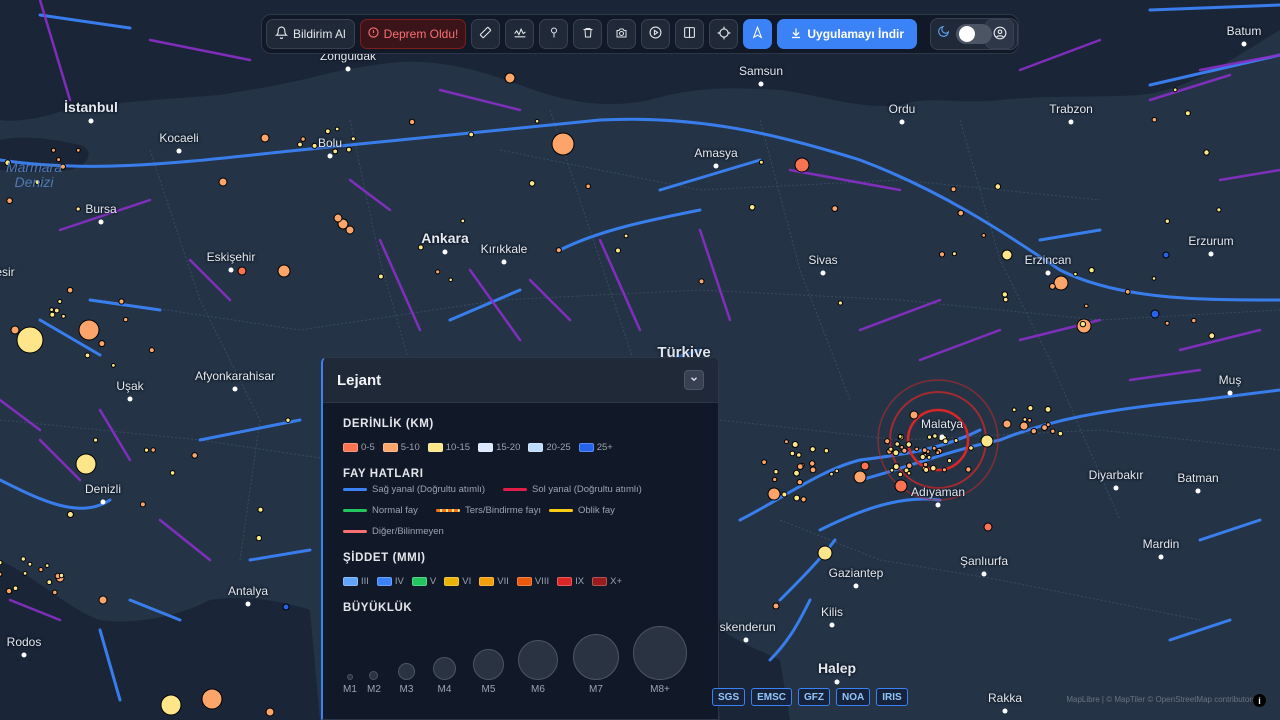 Image resolution: width=1280 pixels, height=720 pixels. Describe the element at coordinates (746, 627) in the screenshot. I see `city-label-33: İskenderun` at that location.